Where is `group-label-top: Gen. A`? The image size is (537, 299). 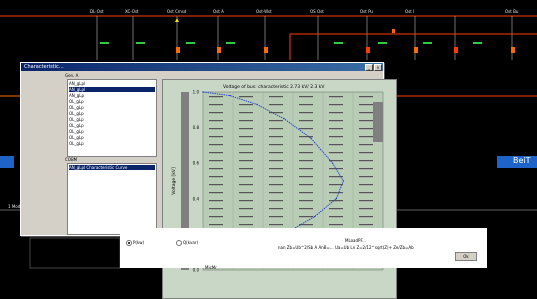 group-label-top: Gen. A is located at coordinates (72, 75).